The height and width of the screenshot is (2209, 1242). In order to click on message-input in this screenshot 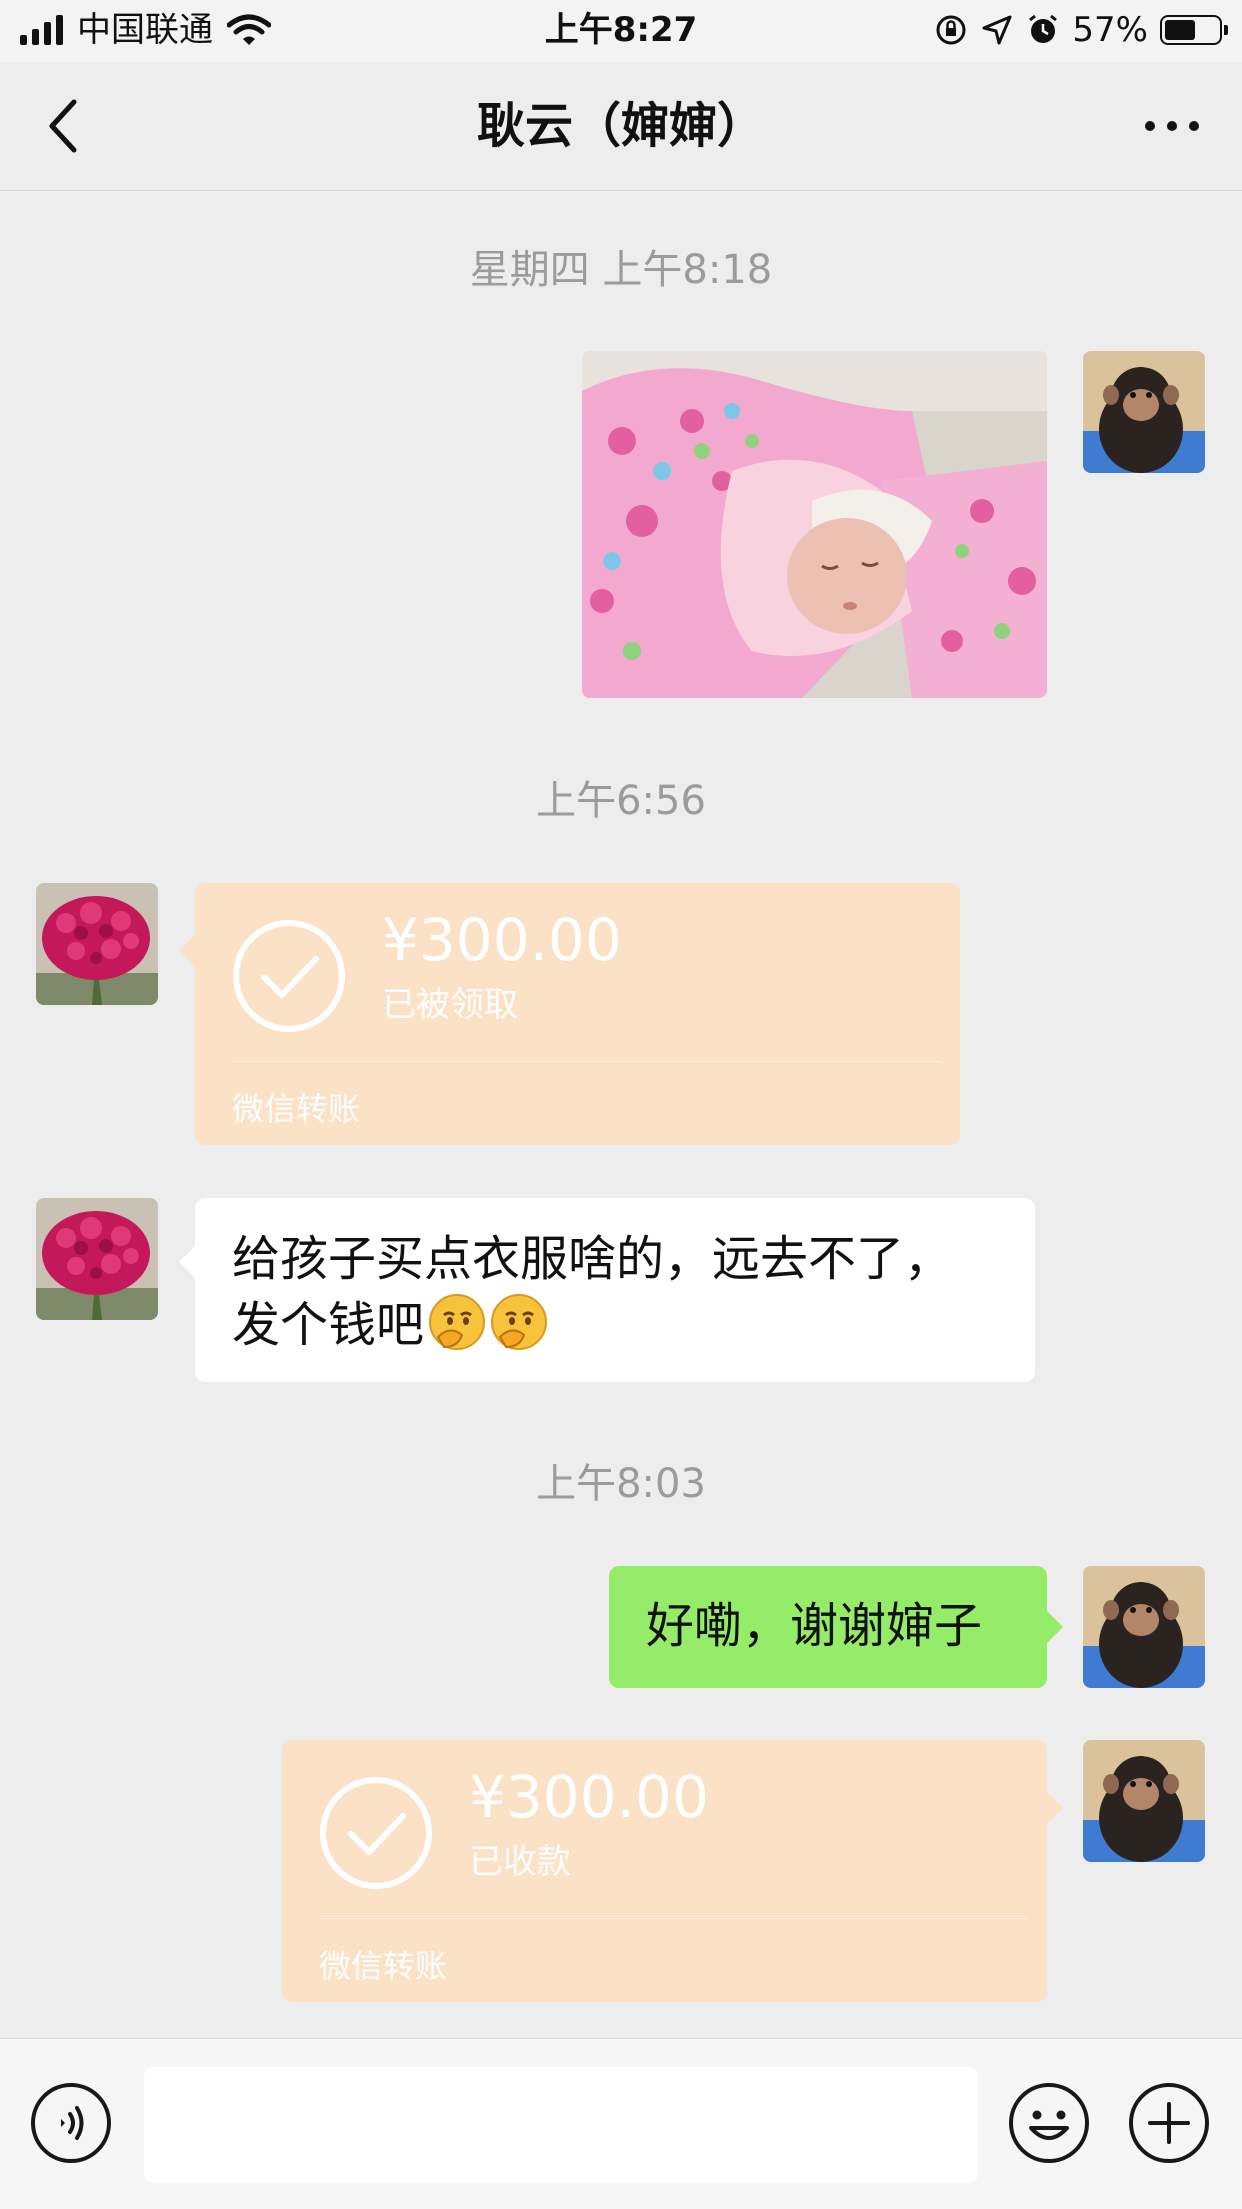, I will do `click(561, 2125)`.